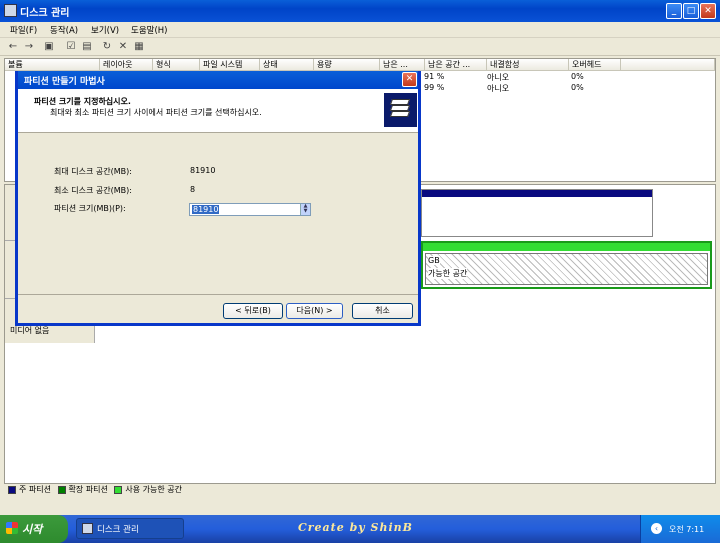 This screenshot has width=720, height=543. Describe the element at coordinates (360, 30) in the screenshot. I see `menu-bar: 파일(F) 동작(A) 보기(V) 도움말(H)` at that location.